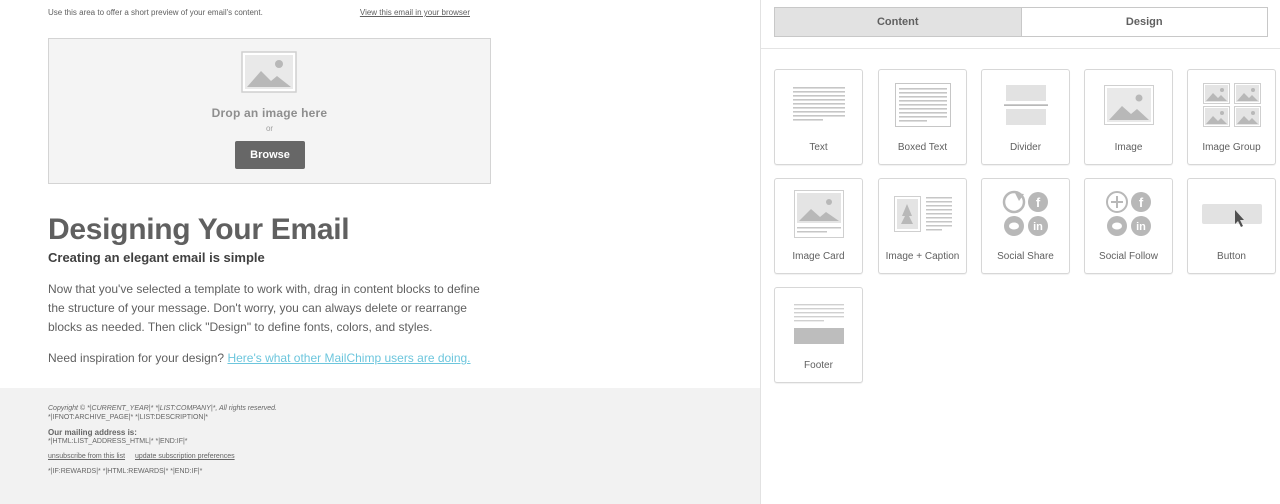 The image size is (1280, 504). I want to click on update-preferences-link: update subscription preferences, so click(185, 456).